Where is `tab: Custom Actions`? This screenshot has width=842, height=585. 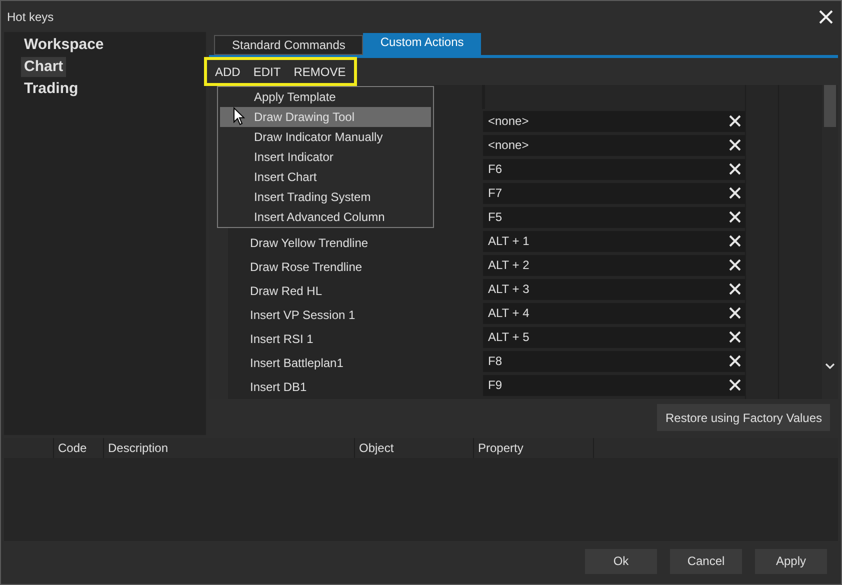
tab: Custom Actions is located at coordinates (422, 44).